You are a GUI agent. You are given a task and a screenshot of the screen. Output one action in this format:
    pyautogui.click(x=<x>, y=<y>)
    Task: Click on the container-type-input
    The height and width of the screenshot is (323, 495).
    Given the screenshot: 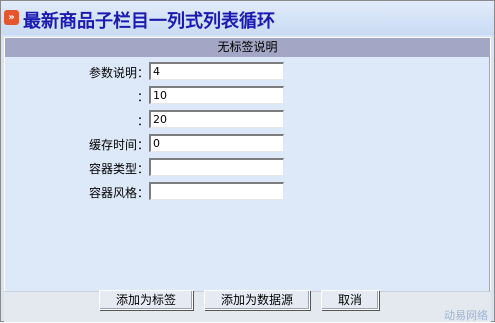 What is the action you would take?
    pyautogui.click(x=216, y=167)
    